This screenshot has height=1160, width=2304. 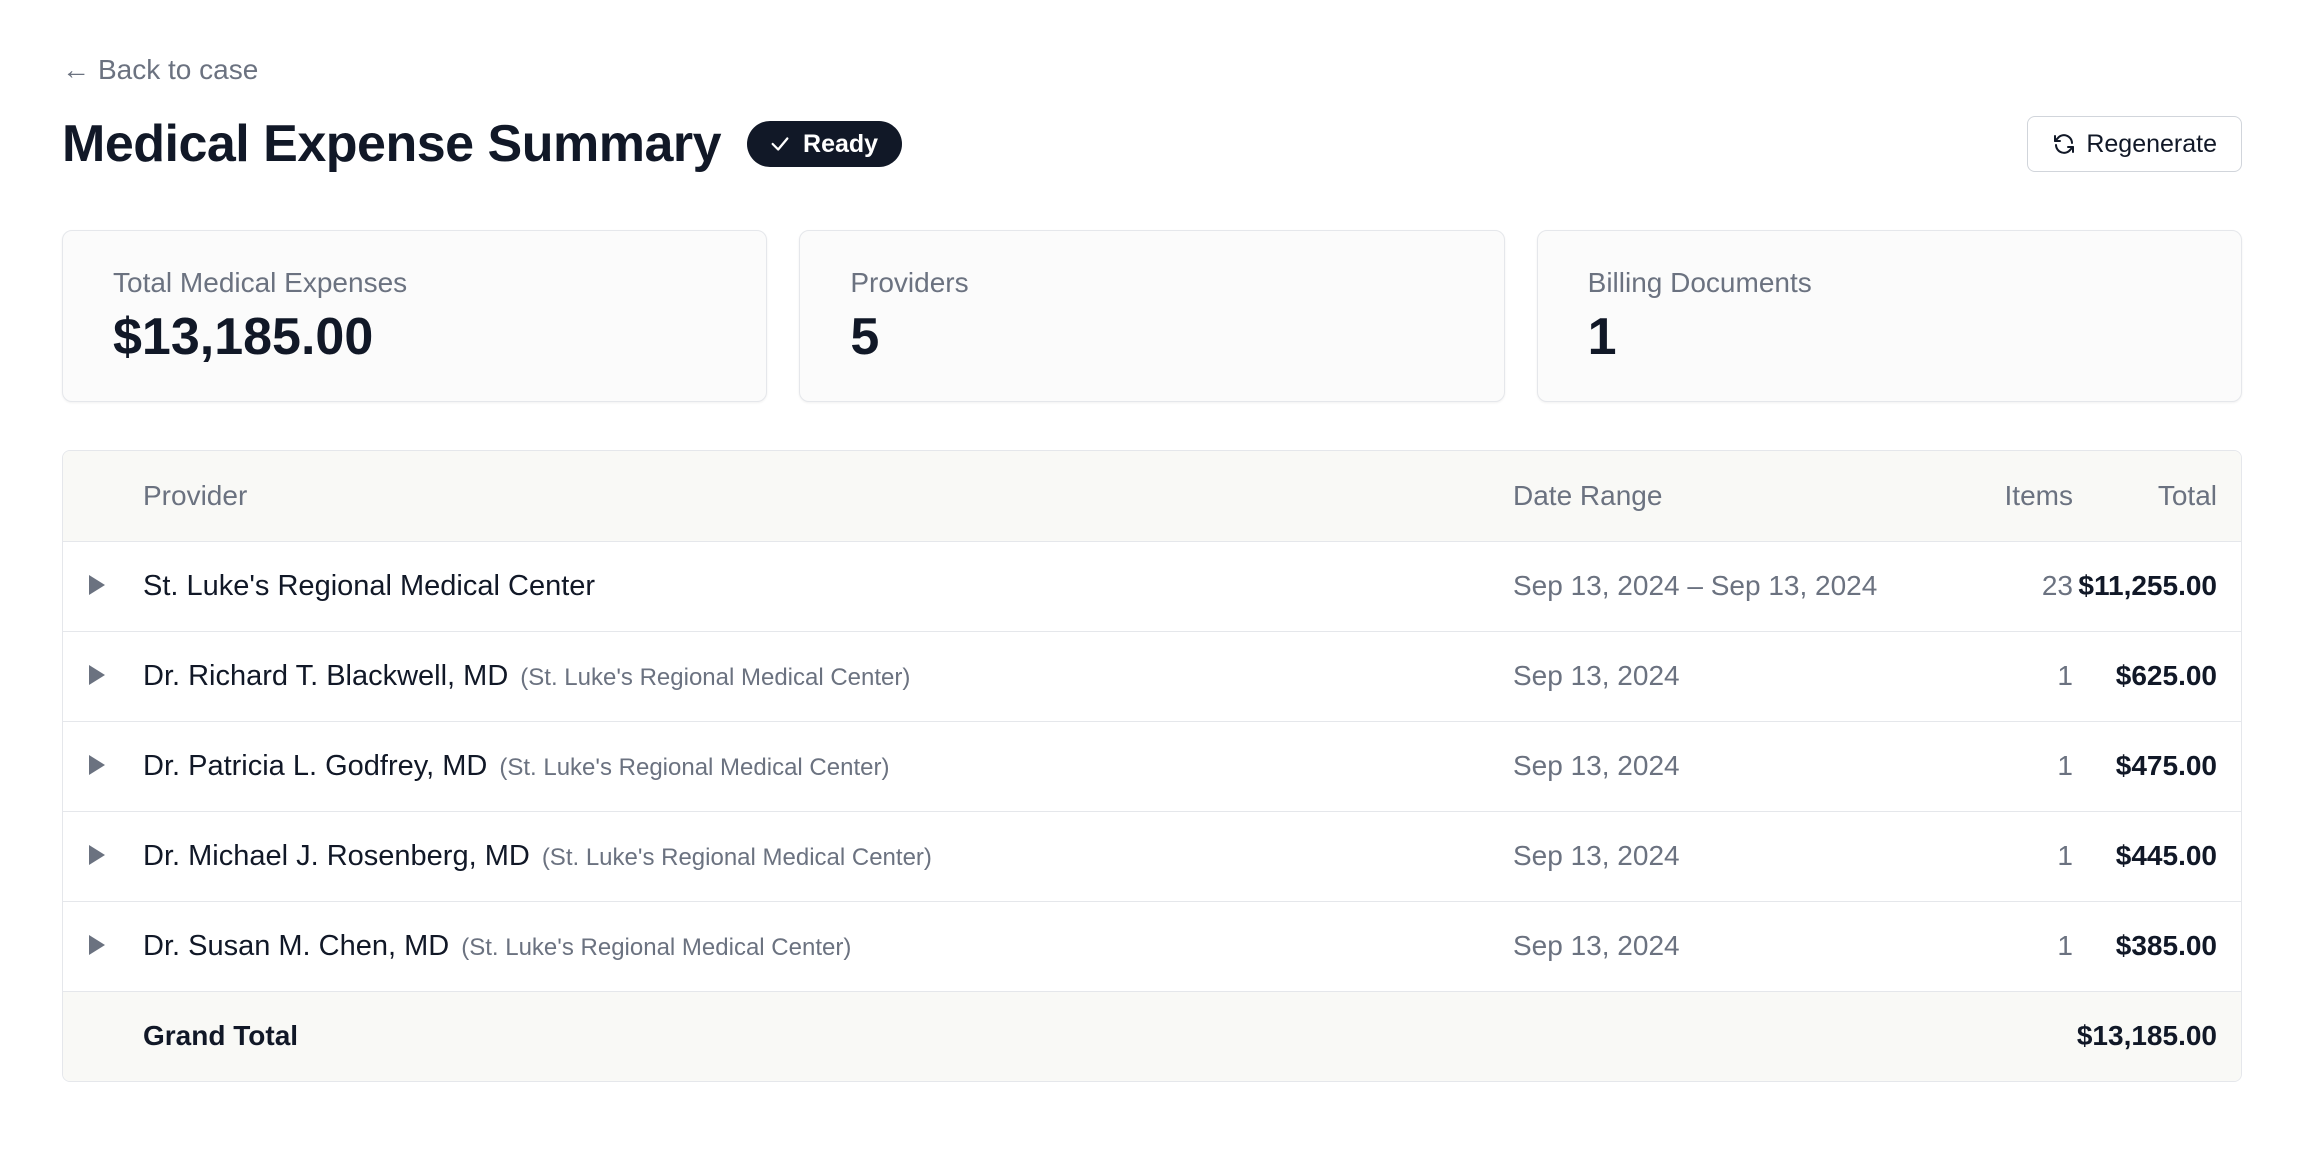 What do you see at coordinates (1728, 586) in the screenshot?
I see `date-range-cell: Sep 13, 2024 – Sep 13, 2024` at bounding box center [1728, 586].